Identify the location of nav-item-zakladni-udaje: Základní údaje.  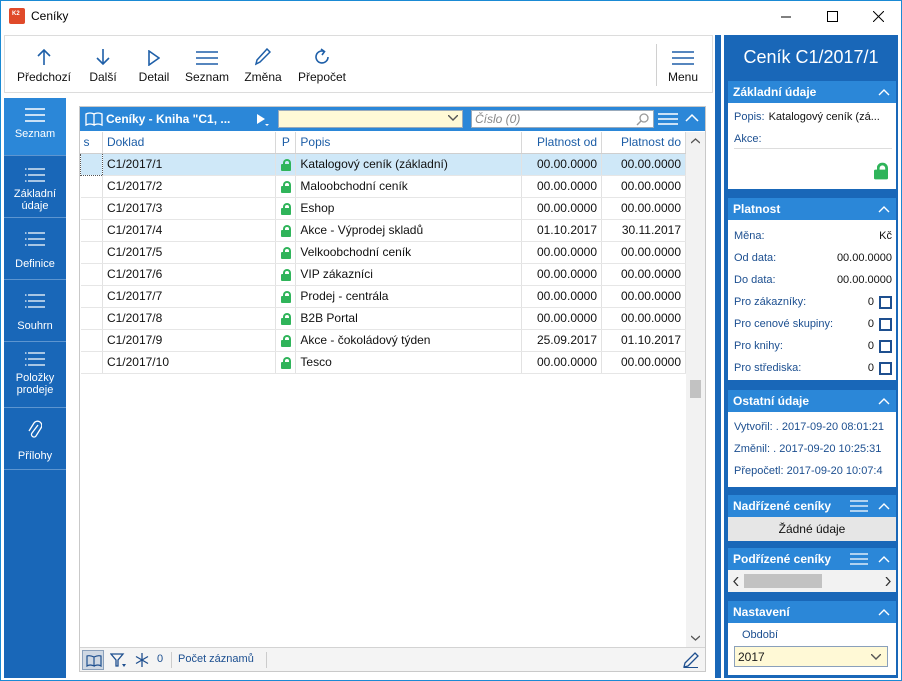
(35, 187).